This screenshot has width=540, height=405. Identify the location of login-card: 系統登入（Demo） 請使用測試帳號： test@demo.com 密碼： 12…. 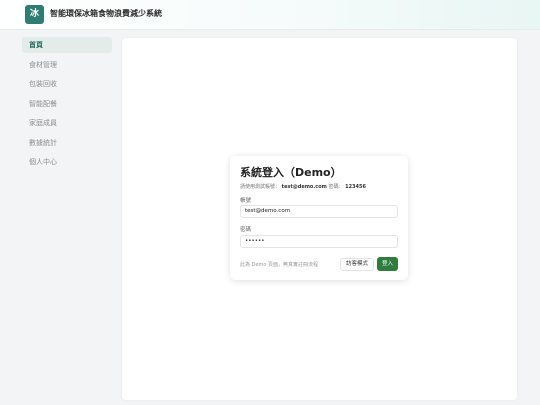
(319, 218).